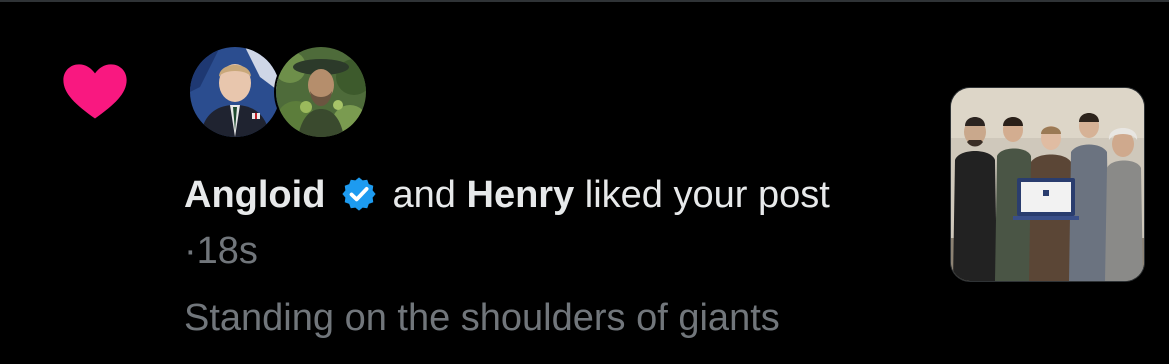 The image size is (1169, 364). I want to click on post-preview-text: Standing on the shoulders of giants, so click(482, 318).